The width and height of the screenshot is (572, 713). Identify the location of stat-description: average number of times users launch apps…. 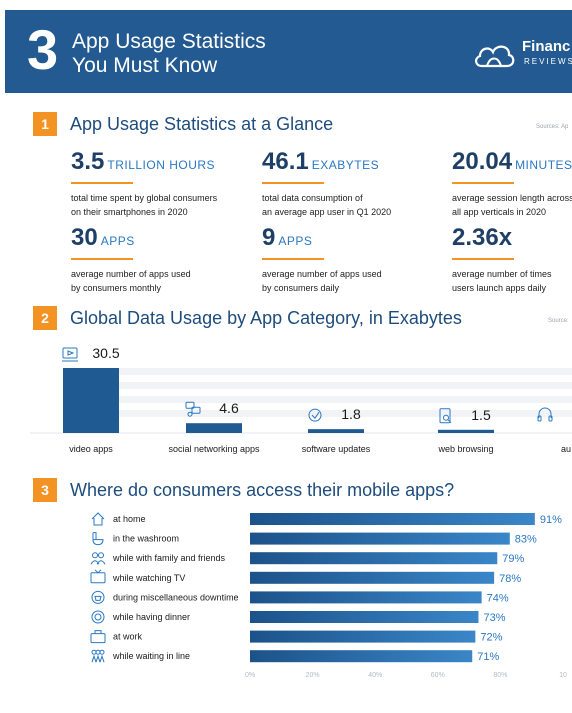
(512, 281).